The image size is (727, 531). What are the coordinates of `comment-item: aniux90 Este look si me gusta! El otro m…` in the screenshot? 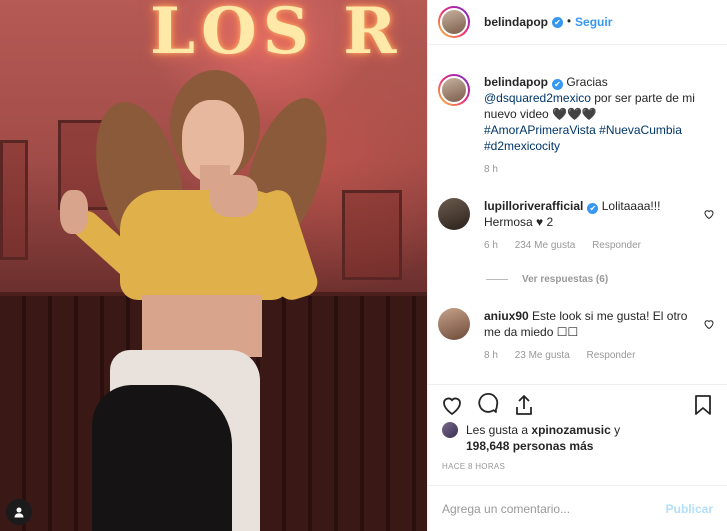 It's located at (576, 336).